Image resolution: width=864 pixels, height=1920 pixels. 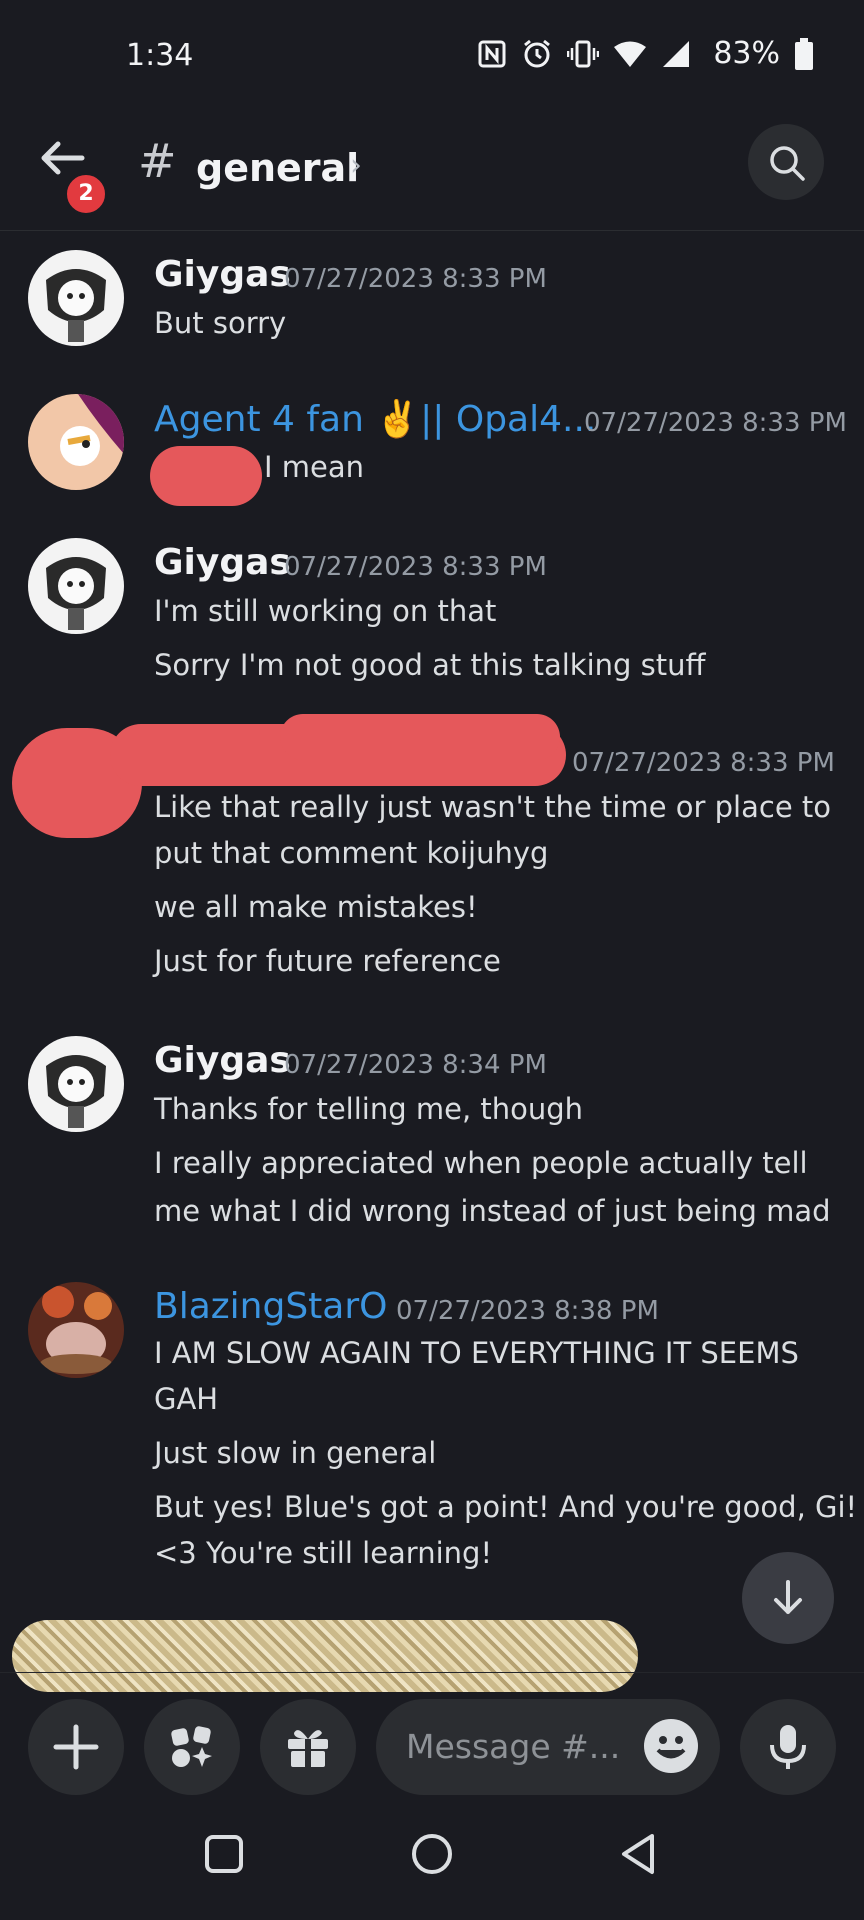 What do you see at coordinates (277, 168) in the screenshot?
I see `channel-name: general` at bounding box center [277, 168].